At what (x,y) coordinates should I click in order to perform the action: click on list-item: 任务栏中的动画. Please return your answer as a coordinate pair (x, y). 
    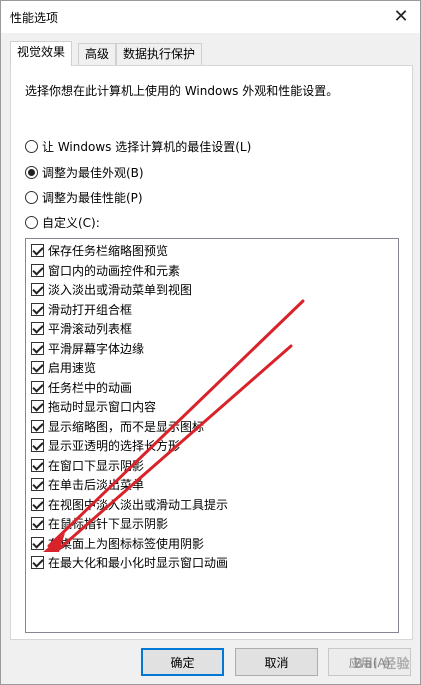
    Looking at the image, I should click on (81, 387).